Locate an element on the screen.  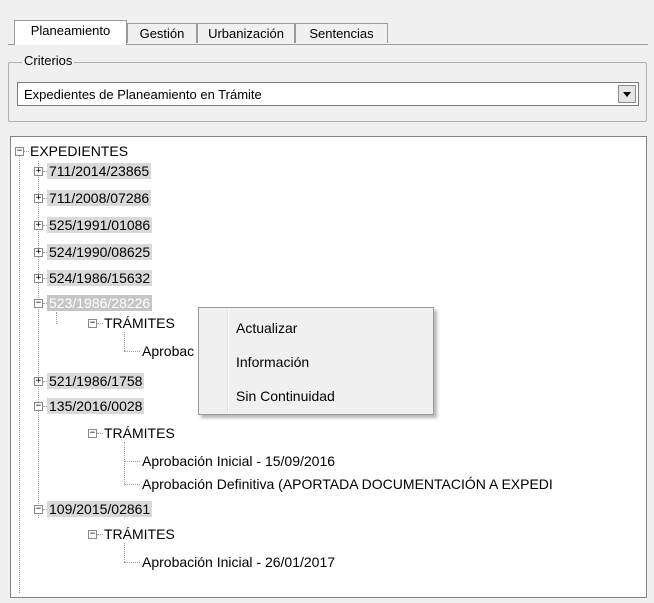
chevron-down-icon is located at coordinates (627, 94).